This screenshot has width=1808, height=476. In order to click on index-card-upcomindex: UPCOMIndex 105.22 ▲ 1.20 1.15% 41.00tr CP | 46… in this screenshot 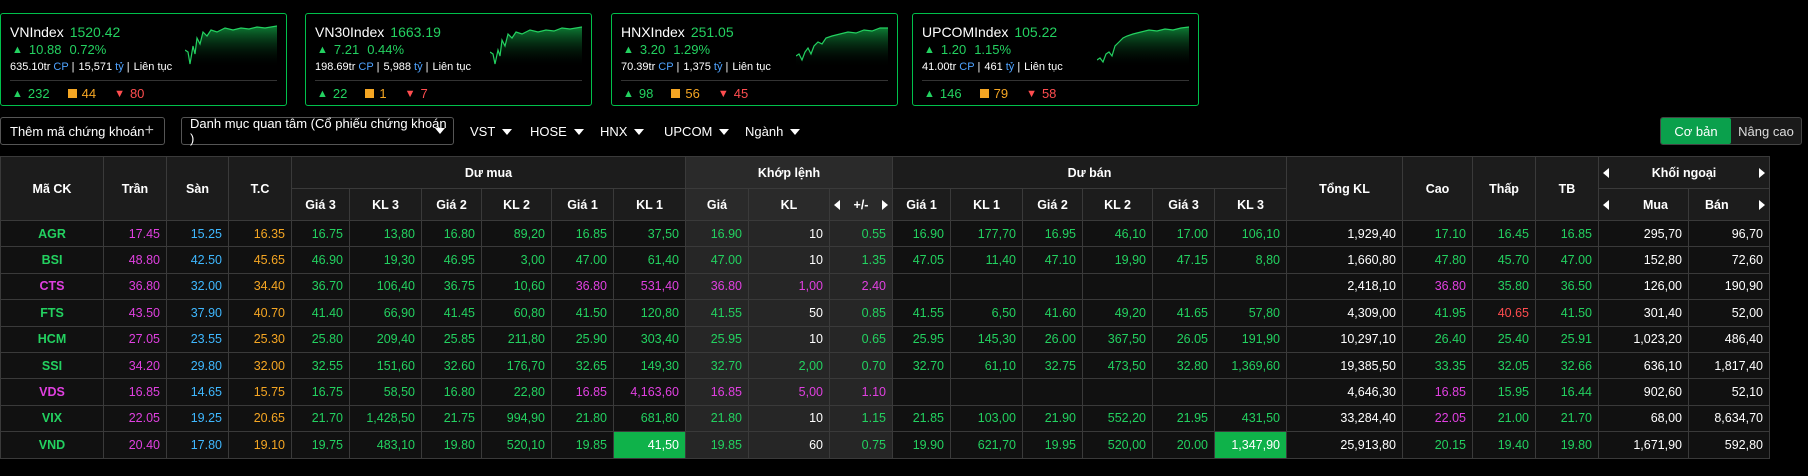, I will do `click(1055, 59)`.